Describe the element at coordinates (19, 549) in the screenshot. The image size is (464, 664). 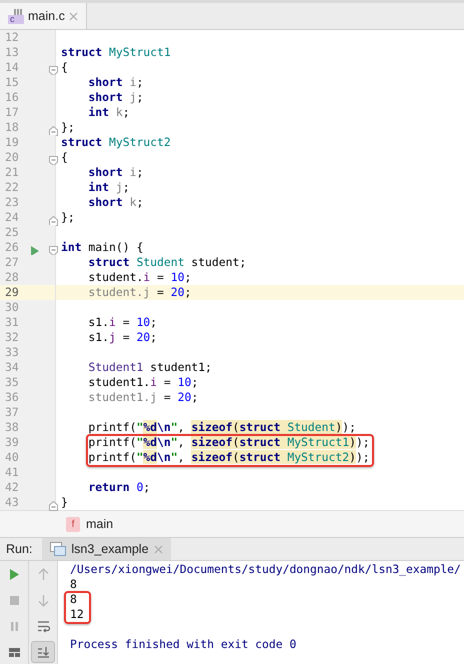
I see `panel-title: Run:` at that location.